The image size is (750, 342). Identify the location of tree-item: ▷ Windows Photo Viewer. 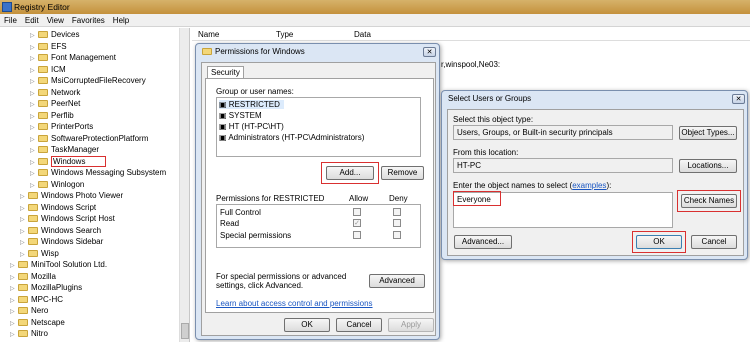
(71, 195).